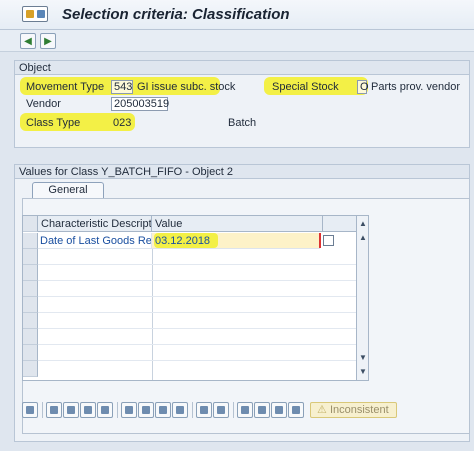  I want to click on scroll-bottom-icon: ▼, so click(363, 358).